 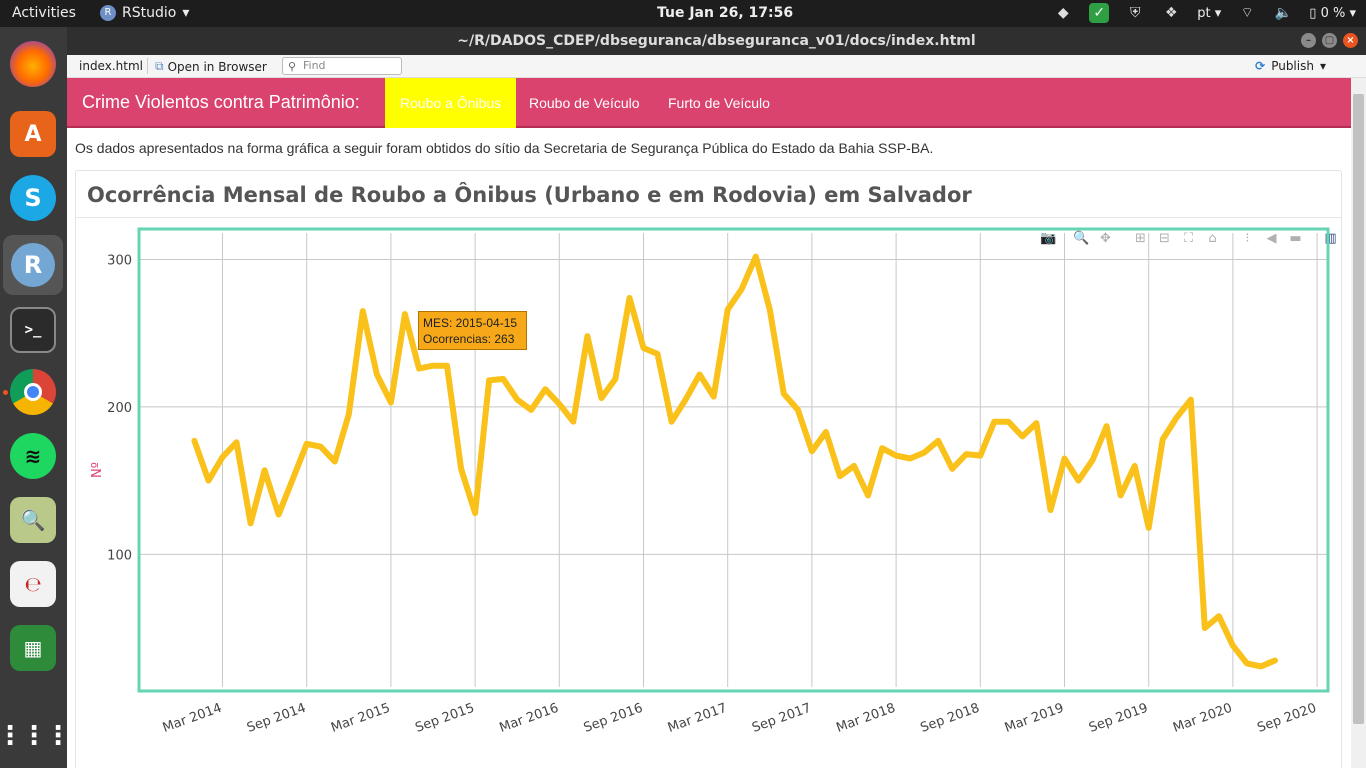 I want to click on x-tick-label: Mar 2020, so click(x=1202, y=718).